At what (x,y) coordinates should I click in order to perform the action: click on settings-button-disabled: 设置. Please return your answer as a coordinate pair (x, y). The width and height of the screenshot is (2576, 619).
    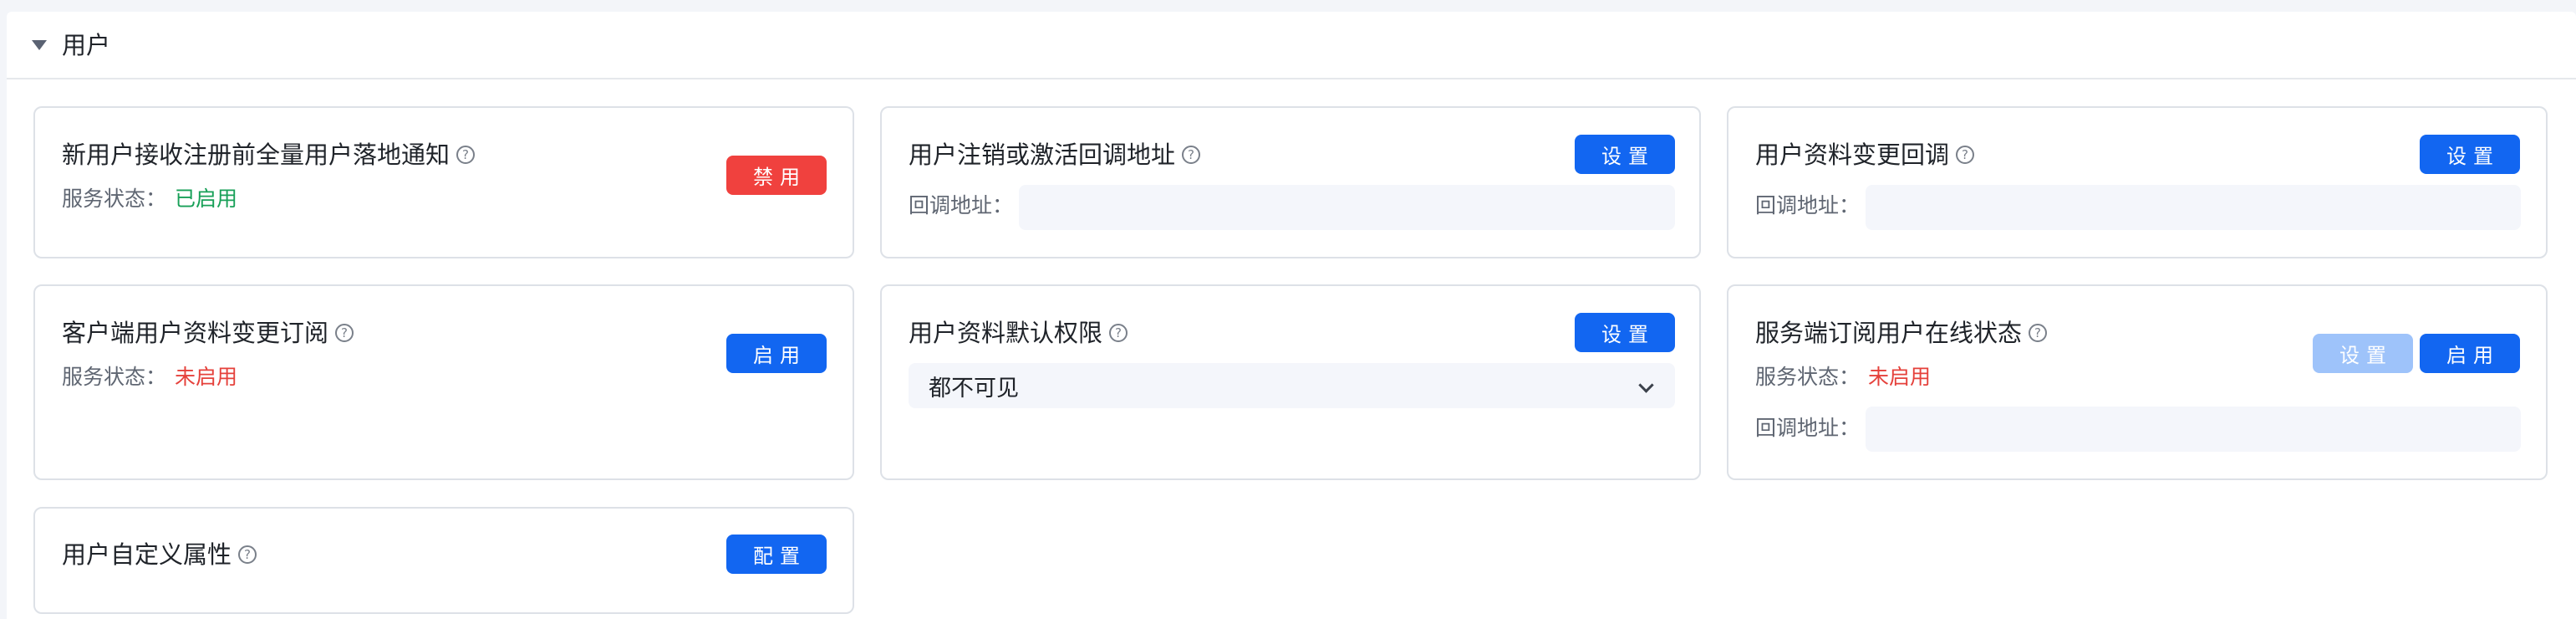
    Looking at the image, I should click on (2363, 353).